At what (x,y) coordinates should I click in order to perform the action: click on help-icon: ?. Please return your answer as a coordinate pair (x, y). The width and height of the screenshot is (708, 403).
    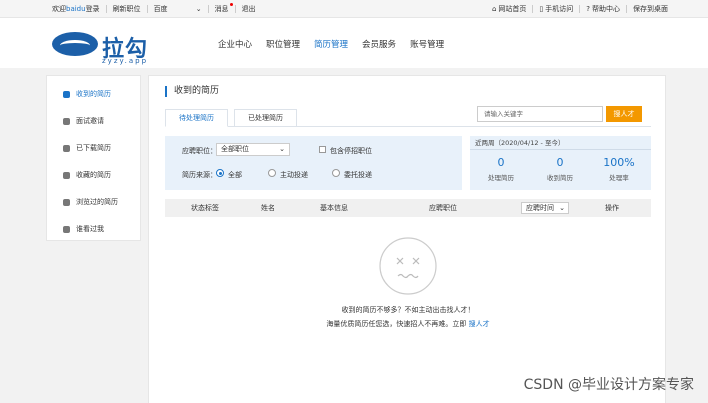
    Looking at the image, I should click on (588, 9).